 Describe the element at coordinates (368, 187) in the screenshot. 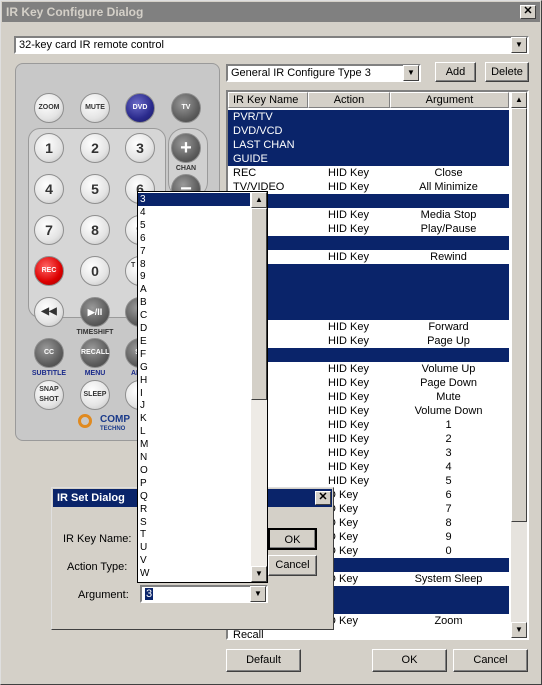

I see `table-row: TV/VIDEO HID Key All Minimize` at that location.